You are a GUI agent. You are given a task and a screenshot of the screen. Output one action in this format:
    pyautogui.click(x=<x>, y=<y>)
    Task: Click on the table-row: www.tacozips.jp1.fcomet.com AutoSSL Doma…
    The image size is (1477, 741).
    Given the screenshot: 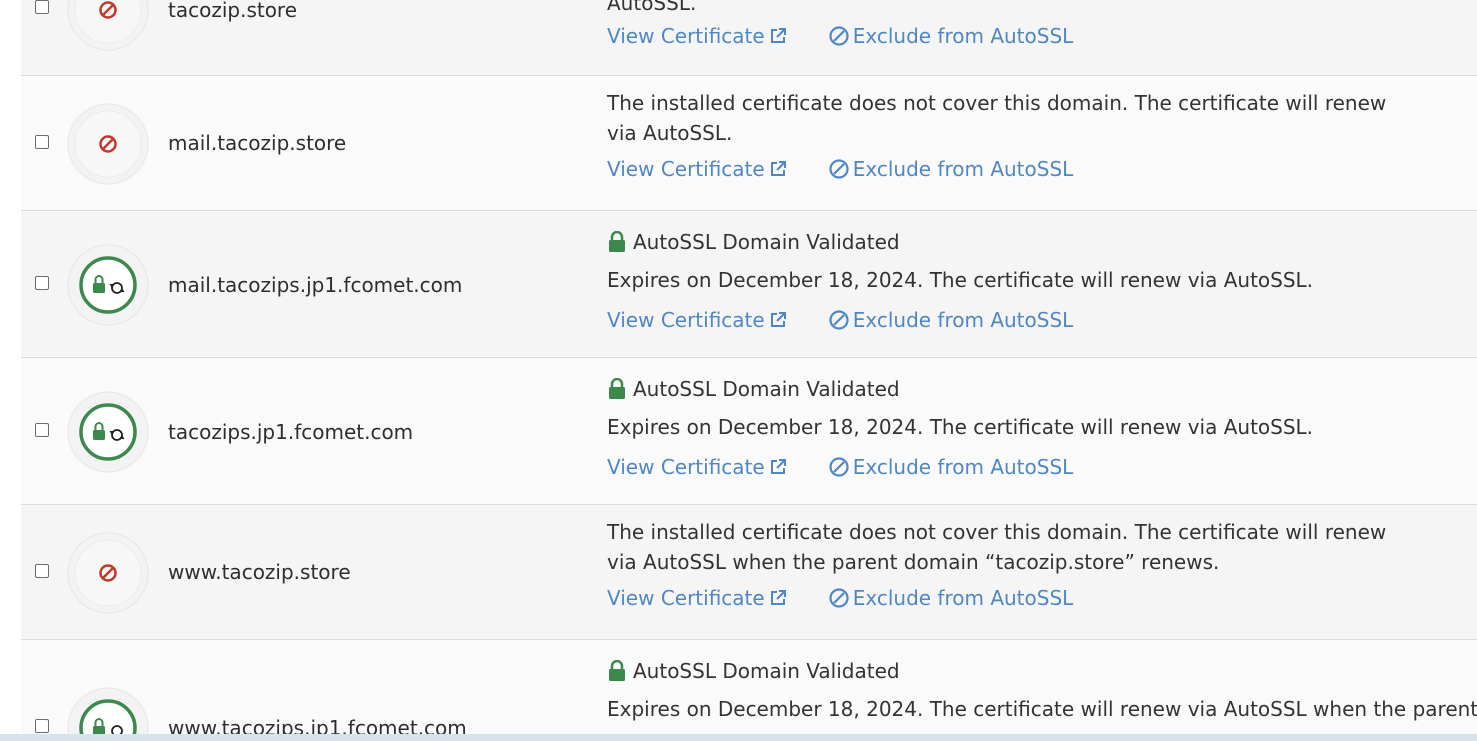 What is the action you would take?
    pyautogui.click(x=749, y=690)
    